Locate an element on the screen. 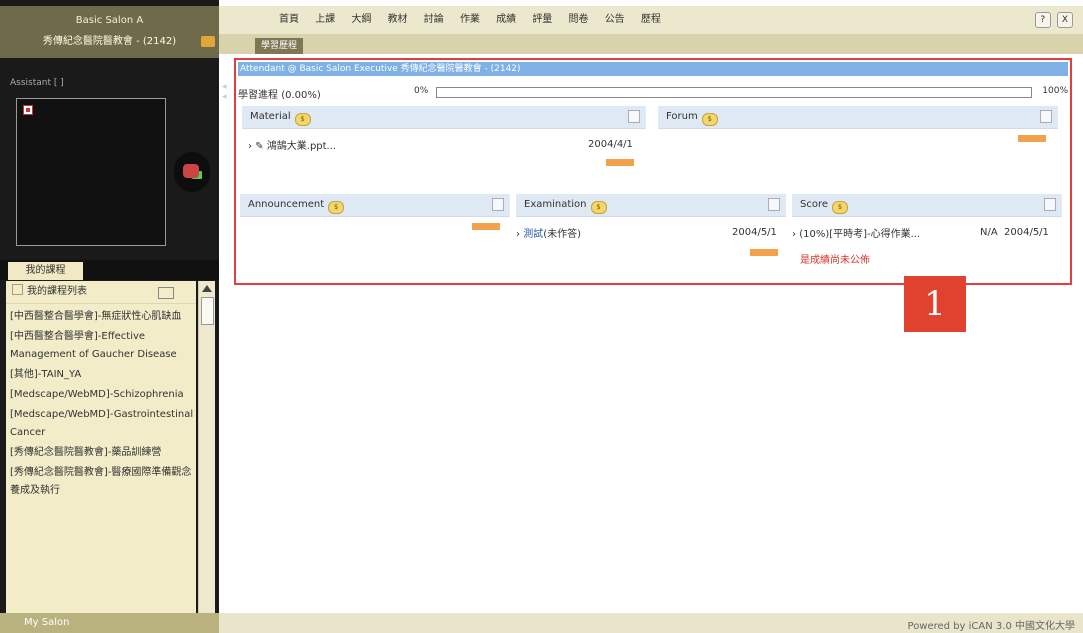 The height and width of the screenshot is (633, 1083). course-list-header: 我的課程列表 is located at coordinates (101, 292).